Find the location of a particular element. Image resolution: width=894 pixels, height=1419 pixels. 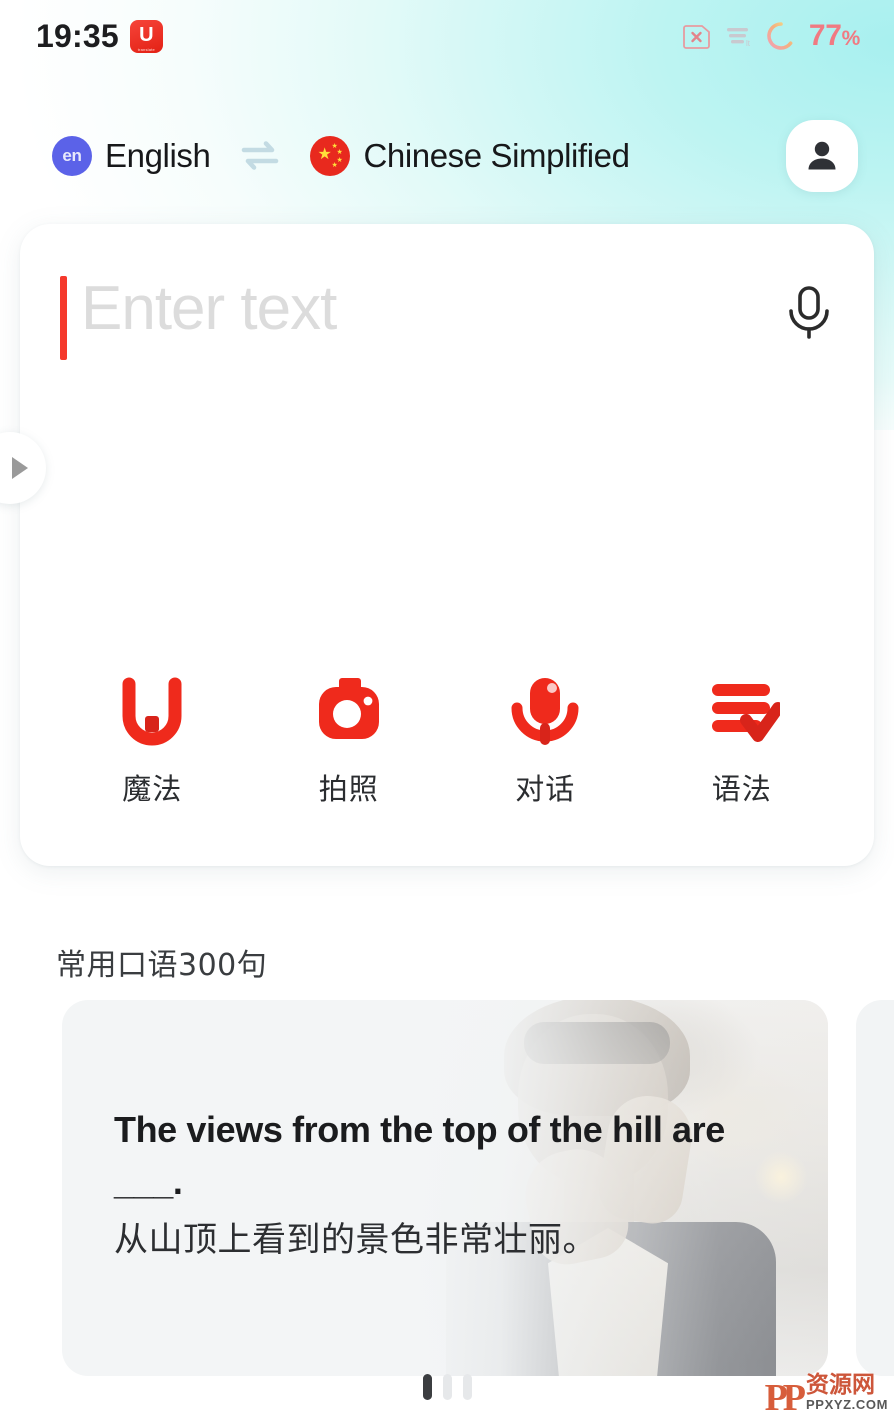

grammar-check-icon is located at coordinates (742, 712).